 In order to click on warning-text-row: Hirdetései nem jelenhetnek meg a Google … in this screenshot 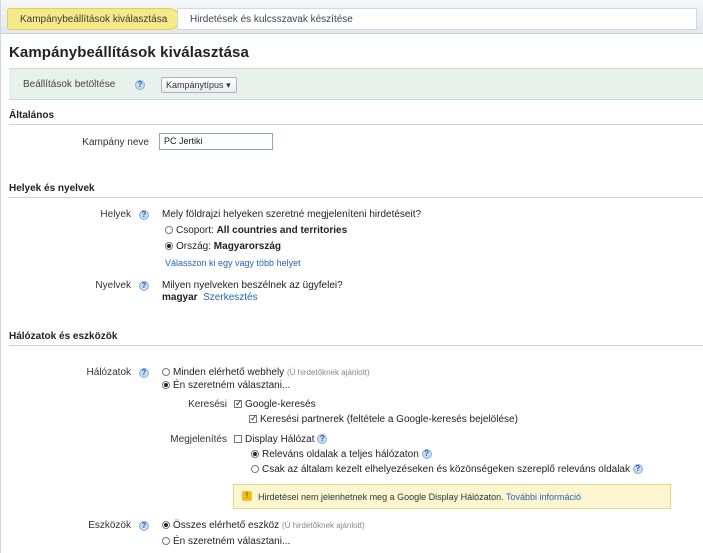, I will do `click(419, 497)`.